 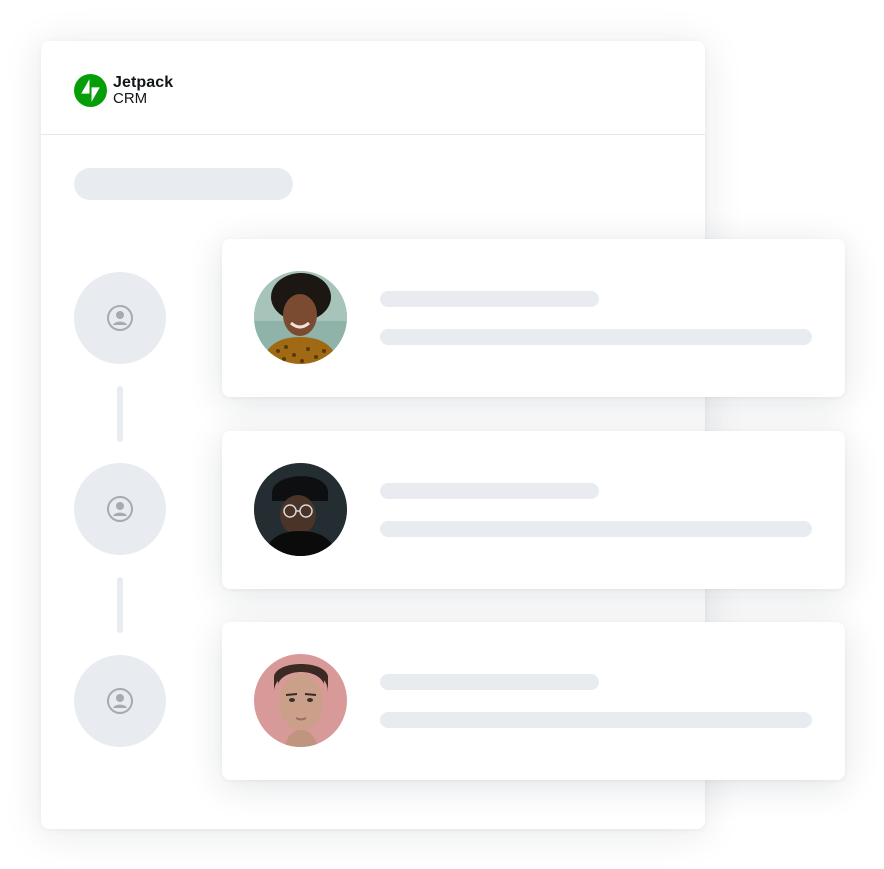 I want to click on title-skeleton, so click(x=183, y=184).